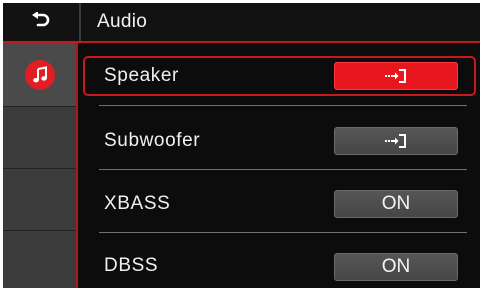 This screenshot has width=483, height=291. What do you see at coordinates (131, 265) in the screenshot?
I see `setting-label: DBSS` at bounding box center [131, 265].